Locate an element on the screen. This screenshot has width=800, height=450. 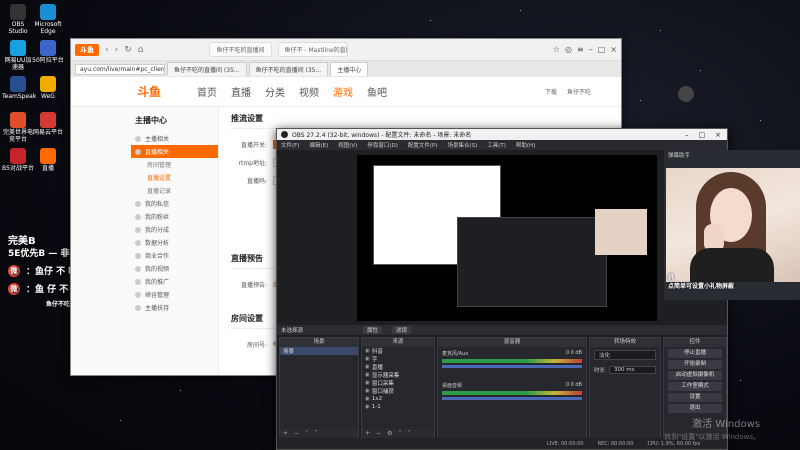
sidebar-item: 商业合作 is located at coordinates (176, 255).